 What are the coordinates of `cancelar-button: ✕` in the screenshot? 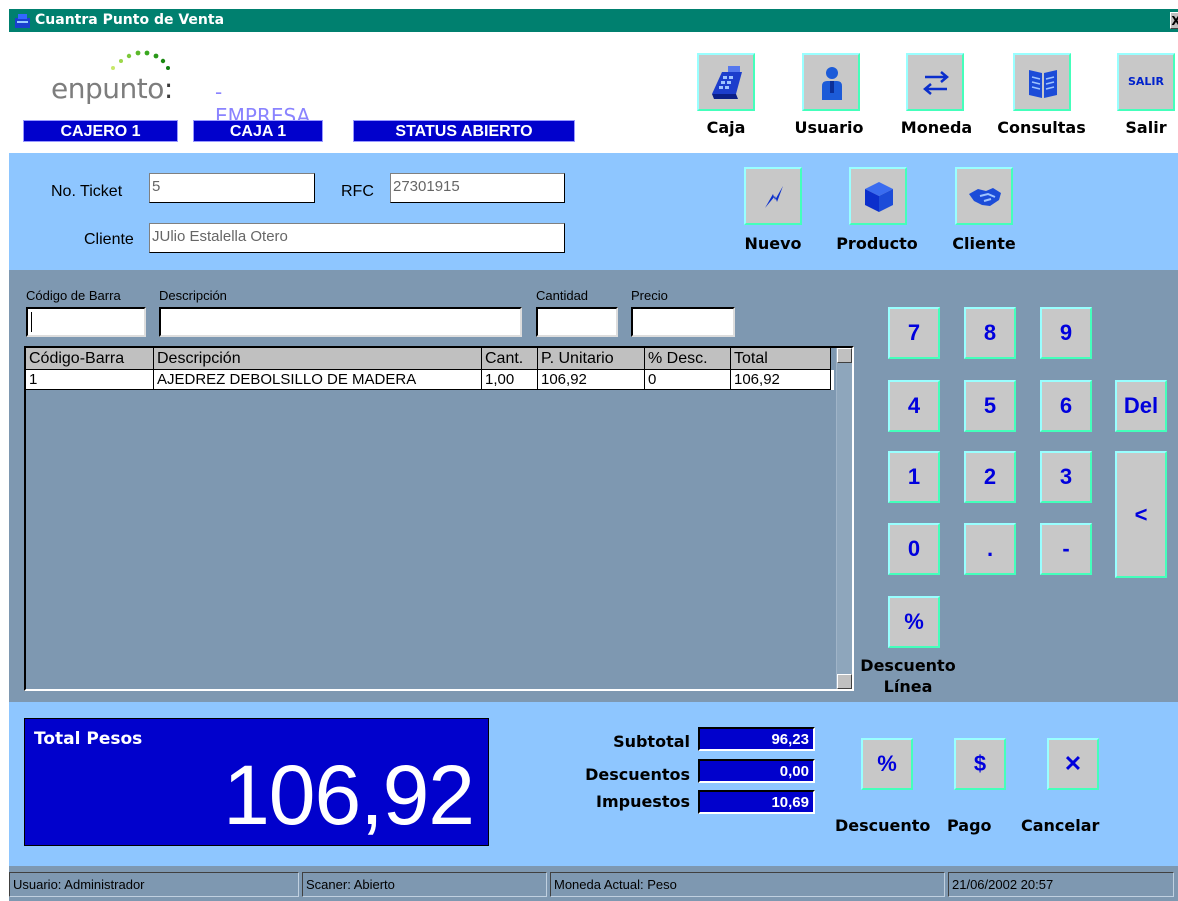 It's located at (1073, 764).